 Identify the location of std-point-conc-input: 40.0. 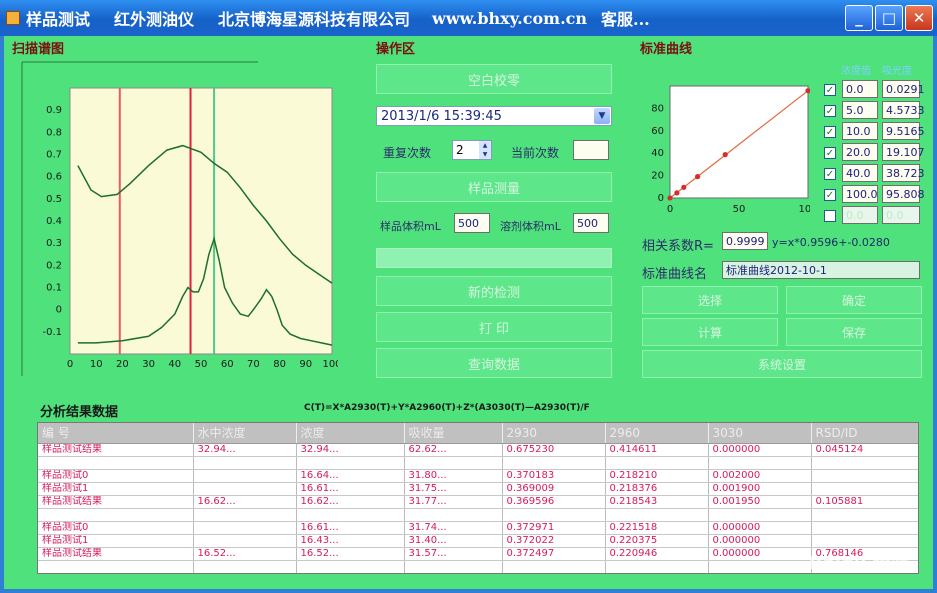
(860, 173).